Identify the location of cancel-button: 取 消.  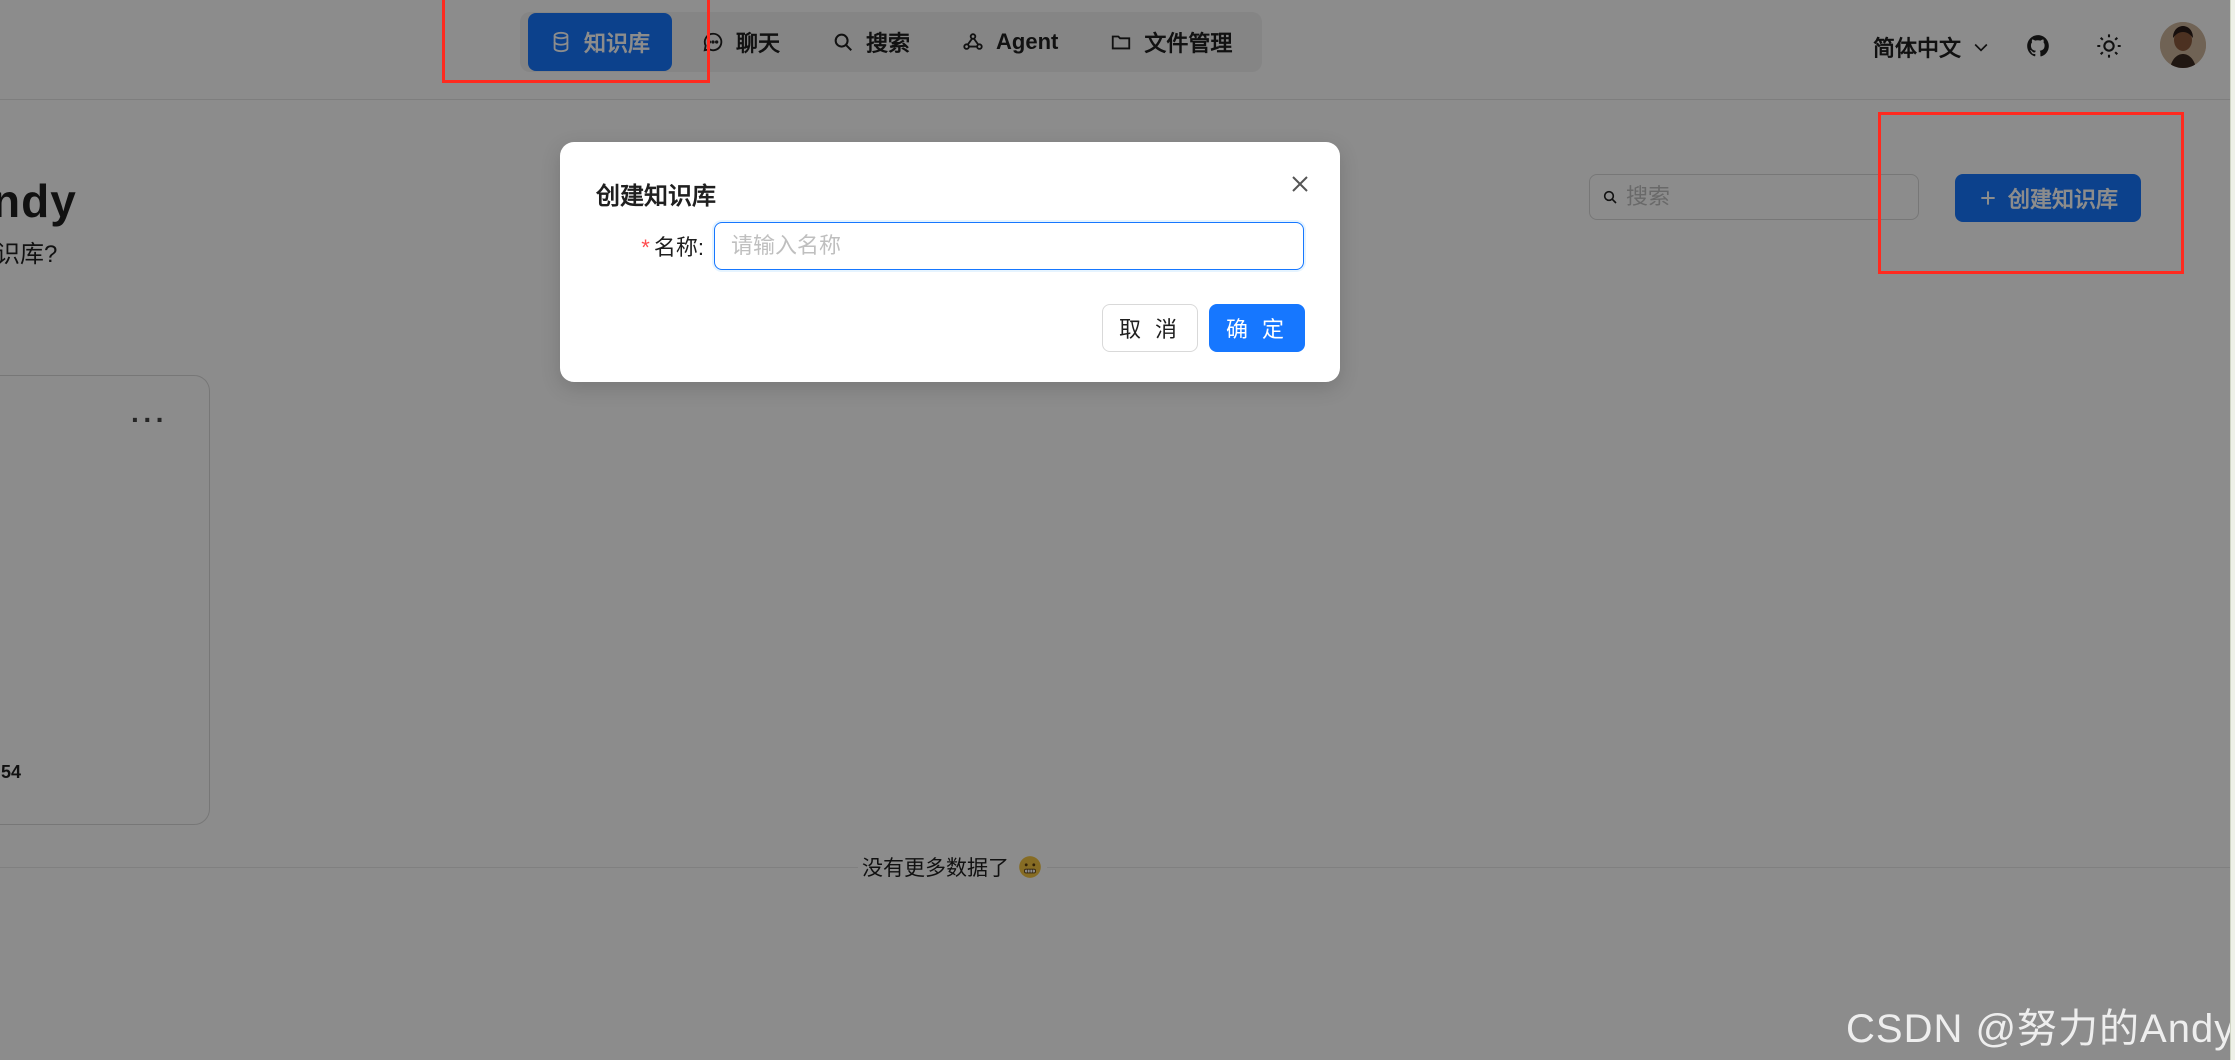
(1150, 328).